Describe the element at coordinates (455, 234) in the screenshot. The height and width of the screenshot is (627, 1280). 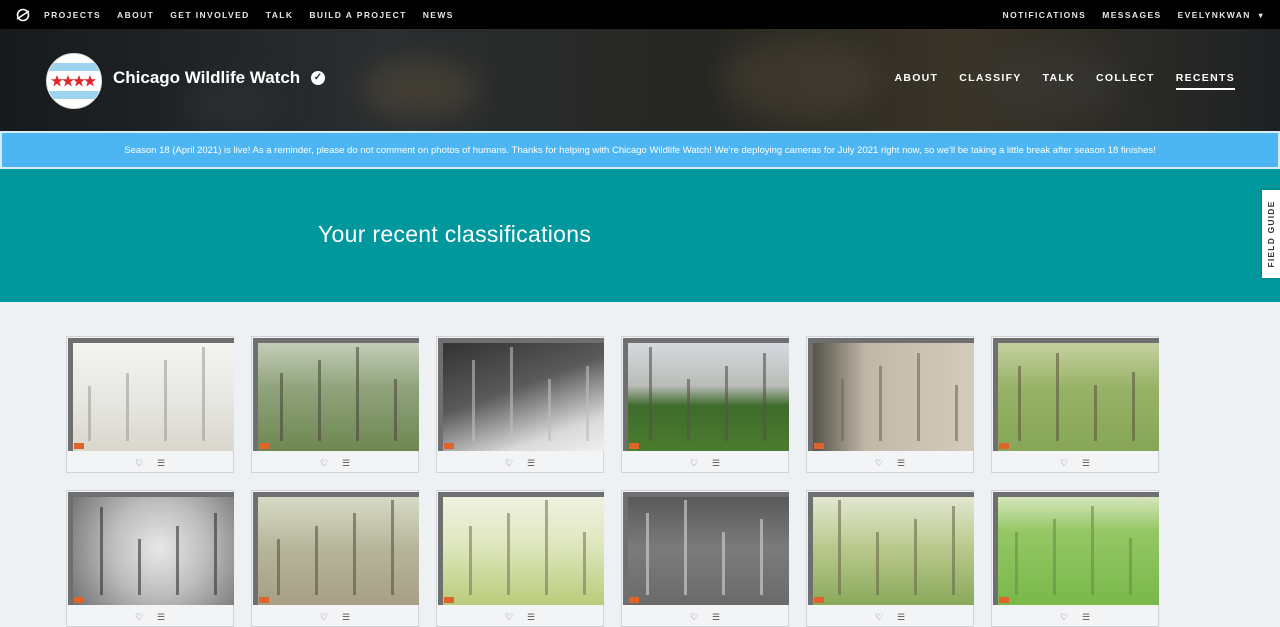
I see `page-title: Your recent classifications` at that location.